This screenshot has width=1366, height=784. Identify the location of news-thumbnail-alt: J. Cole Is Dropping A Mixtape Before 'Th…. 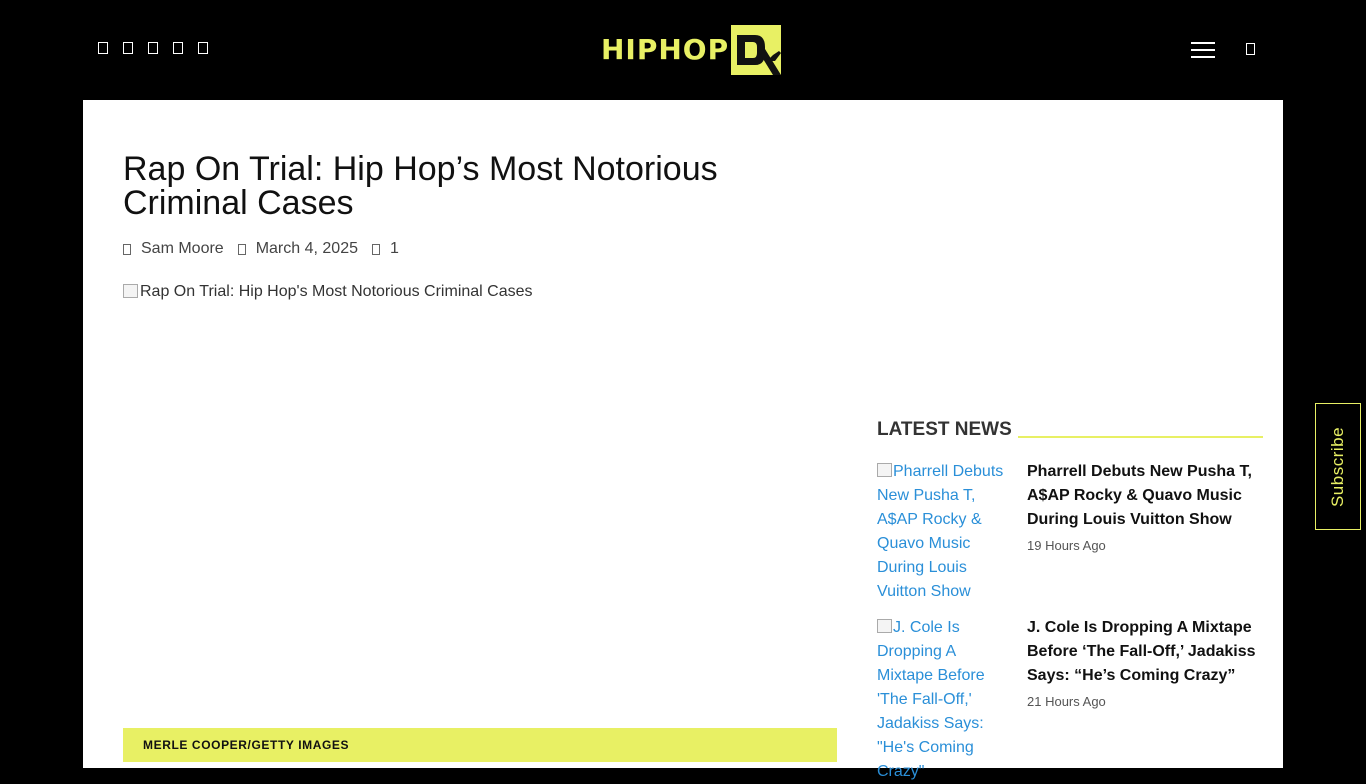
(931, 699).